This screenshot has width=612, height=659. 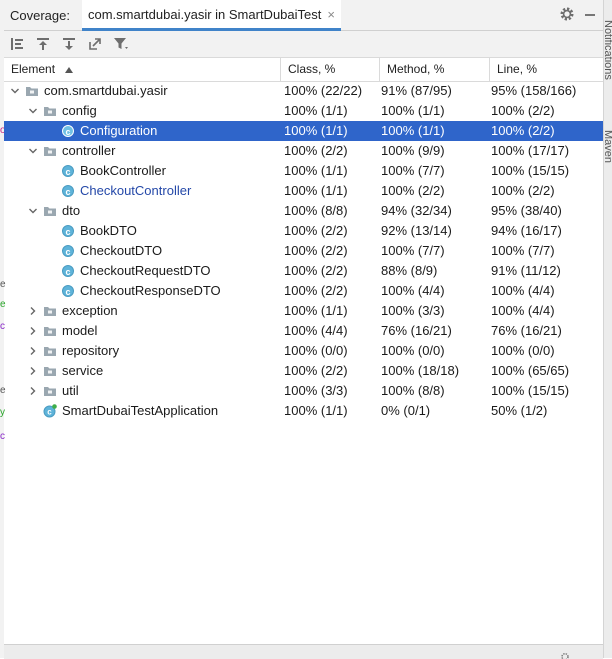 I want to click on element-cell: c CheckoutController, so click(x=118, y=191).